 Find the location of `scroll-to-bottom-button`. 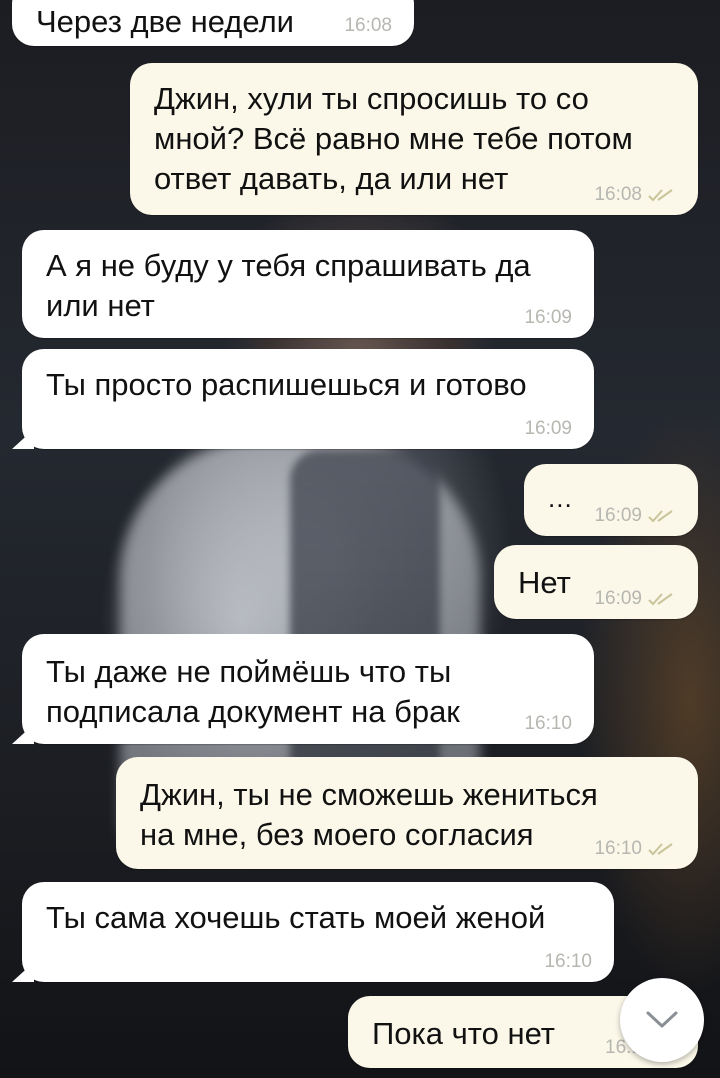

scroll-to-bottom-button is located at coordinates (662, 1020).